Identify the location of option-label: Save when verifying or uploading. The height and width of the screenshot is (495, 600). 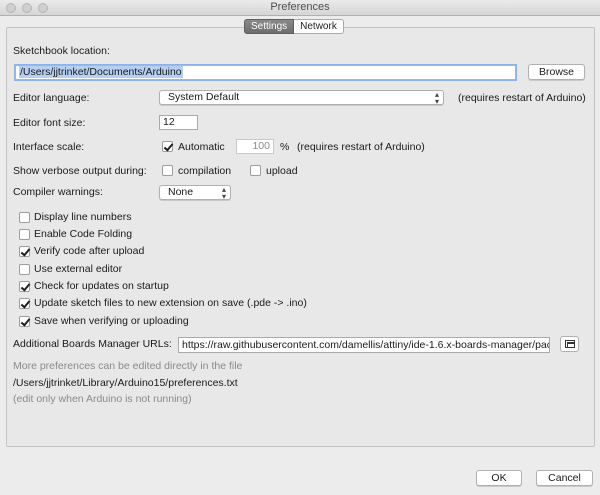
(111, 321).